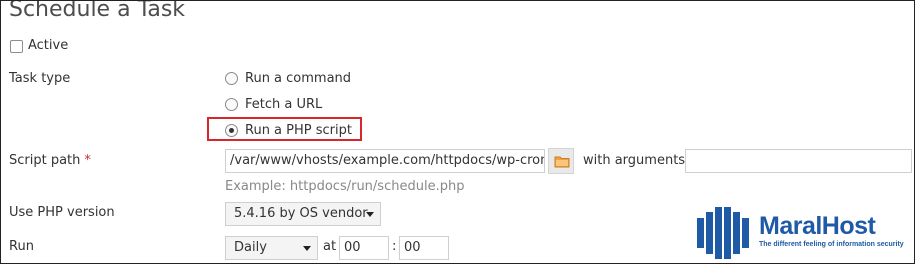  Describe the element at coordinates (87, 160) in the screenshot. I see `required-mark: *` at that location.